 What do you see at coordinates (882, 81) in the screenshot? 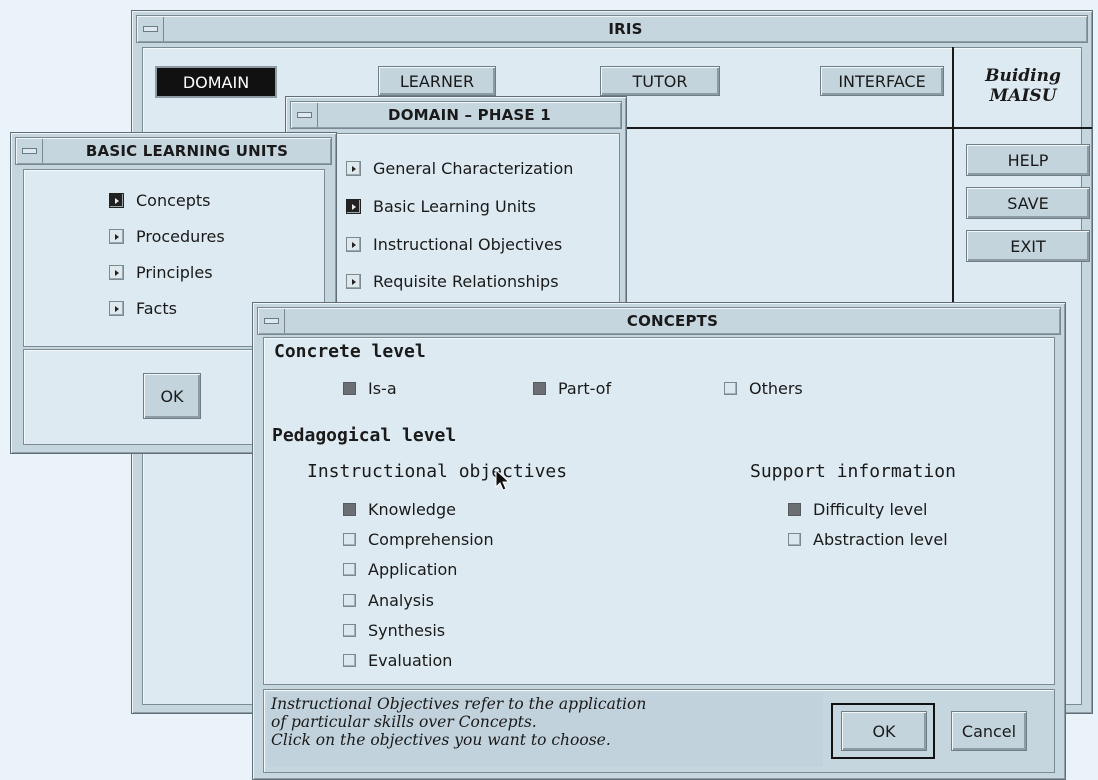
I see `tab-interface: INTERFACE` at bounding box center [882, 81].